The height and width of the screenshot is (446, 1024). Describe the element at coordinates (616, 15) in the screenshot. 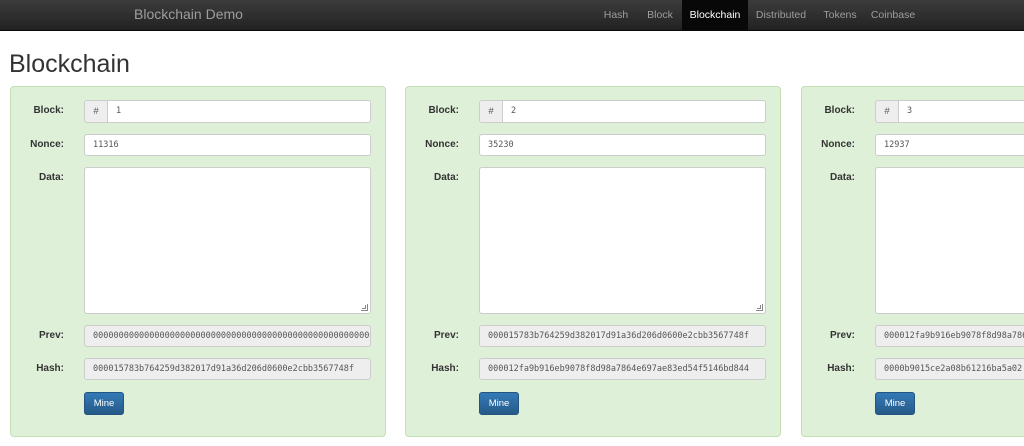

I see `nav-item-hash: Hash` at that location.